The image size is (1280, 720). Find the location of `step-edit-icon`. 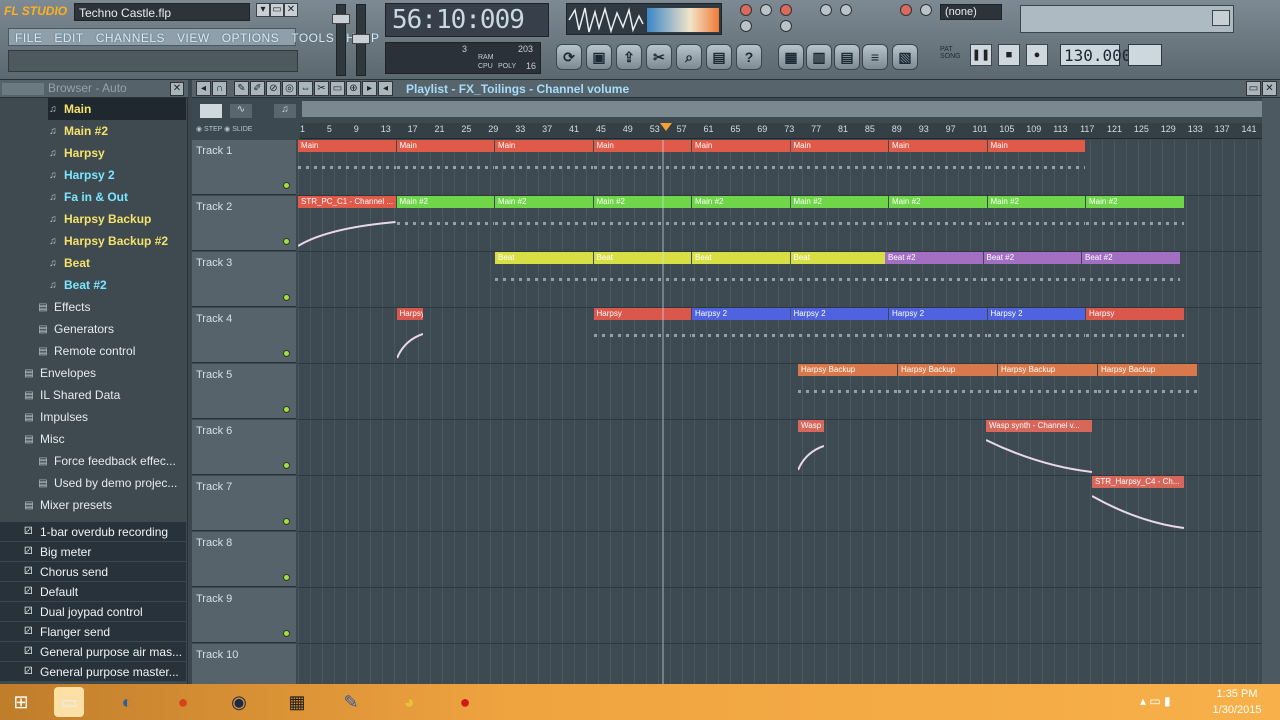

step-edit-icon is located at coordinates (746, 26).